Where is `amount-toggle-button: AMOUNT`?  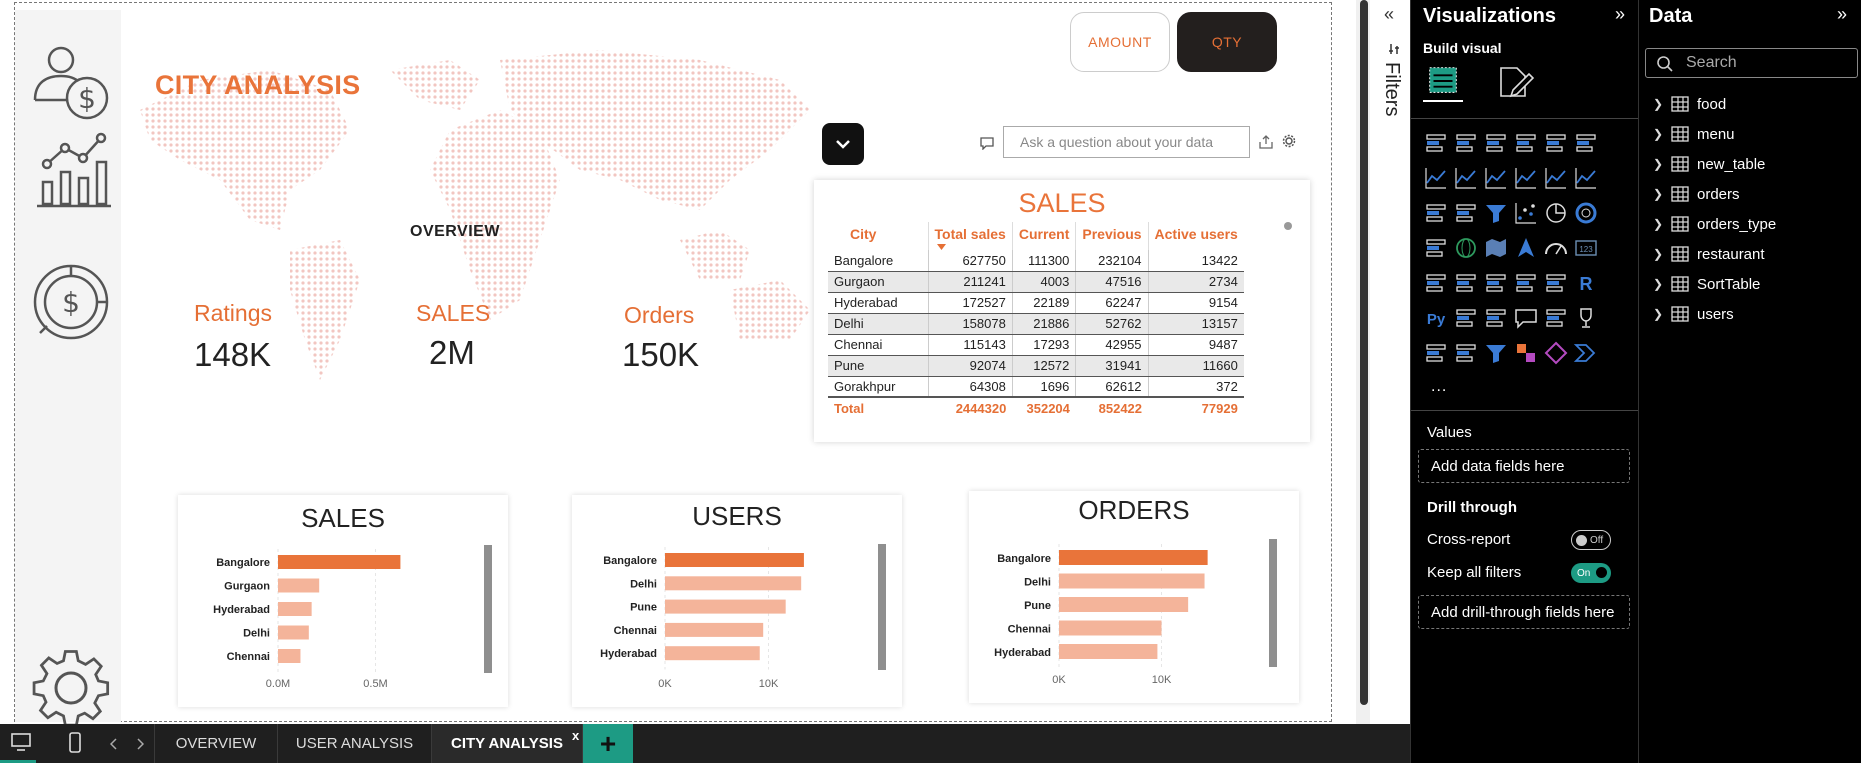
amount-toggle-button: AMOUNT is located at coordinates (1120, 42).